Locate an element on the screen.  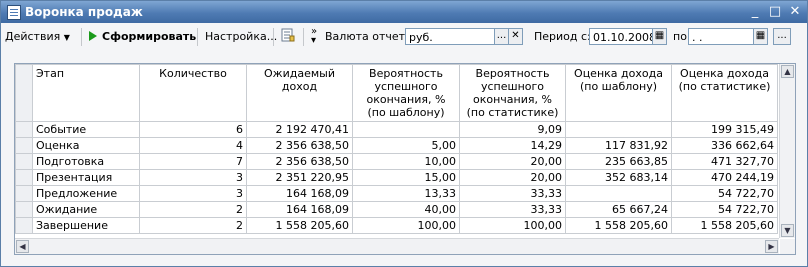
table-cell: 15,00 is located at coordinates (406, 177).